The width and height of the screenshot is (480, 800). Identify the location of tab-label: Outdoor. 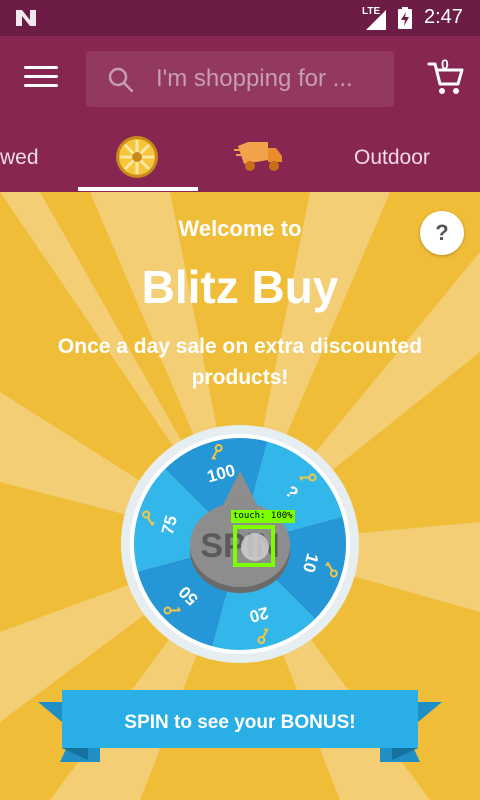
(392, 157).